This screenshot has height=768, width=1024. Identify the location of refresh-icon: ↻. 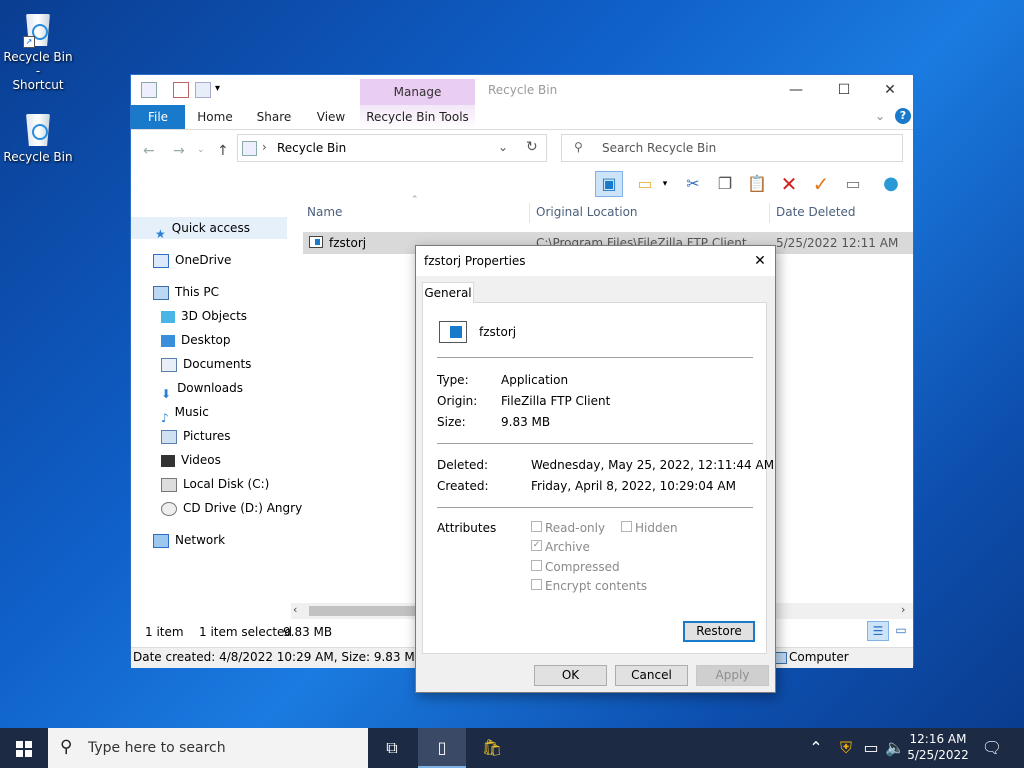
(532, 147).